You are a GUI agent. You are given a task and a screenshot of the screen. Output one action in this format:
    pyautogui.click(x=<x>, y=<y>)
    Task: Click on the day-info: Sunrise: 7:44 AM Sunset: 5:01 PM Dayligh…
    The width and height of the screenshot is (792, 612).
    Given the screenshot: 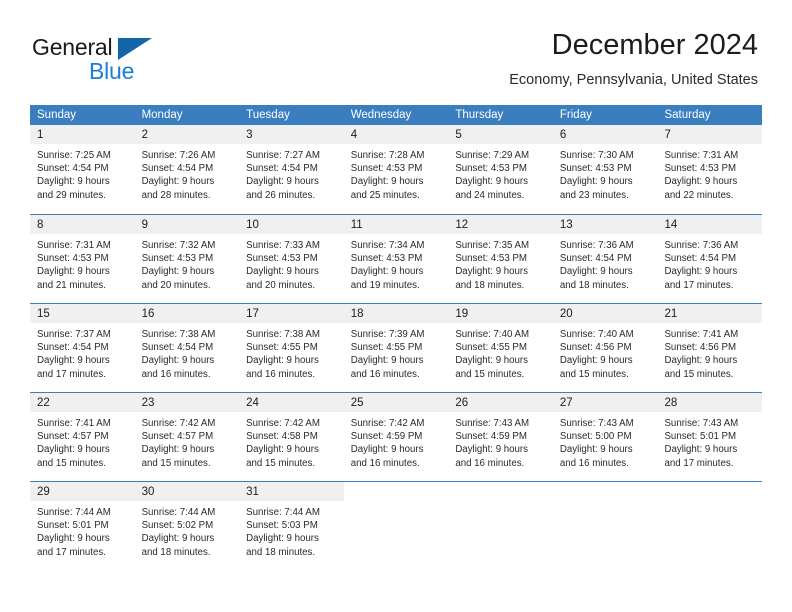 What is the action you would take?
    pyautogui.click(x=82, y=530)
    